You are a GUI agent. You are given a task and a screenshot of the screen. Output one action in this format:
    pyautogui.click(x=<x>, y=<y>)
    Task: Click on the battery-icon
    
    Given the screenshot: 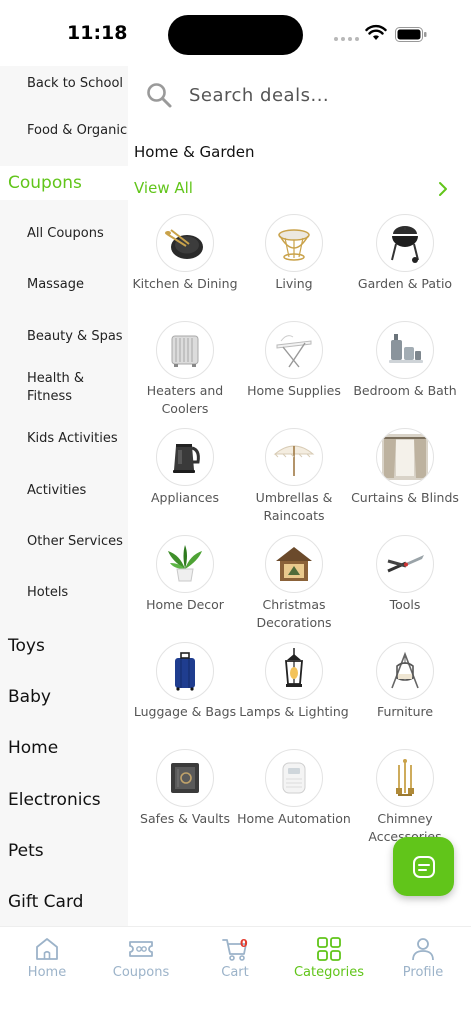 What is the action you would take?
    pyautogui.click(x=411, y=34)
    